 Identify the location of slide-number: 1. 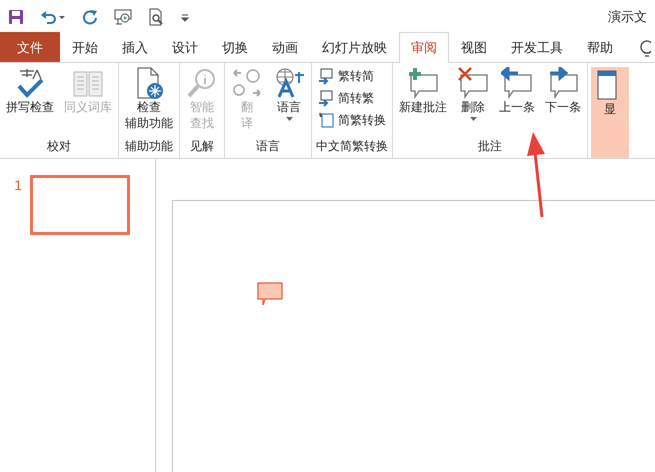
(18, 185).